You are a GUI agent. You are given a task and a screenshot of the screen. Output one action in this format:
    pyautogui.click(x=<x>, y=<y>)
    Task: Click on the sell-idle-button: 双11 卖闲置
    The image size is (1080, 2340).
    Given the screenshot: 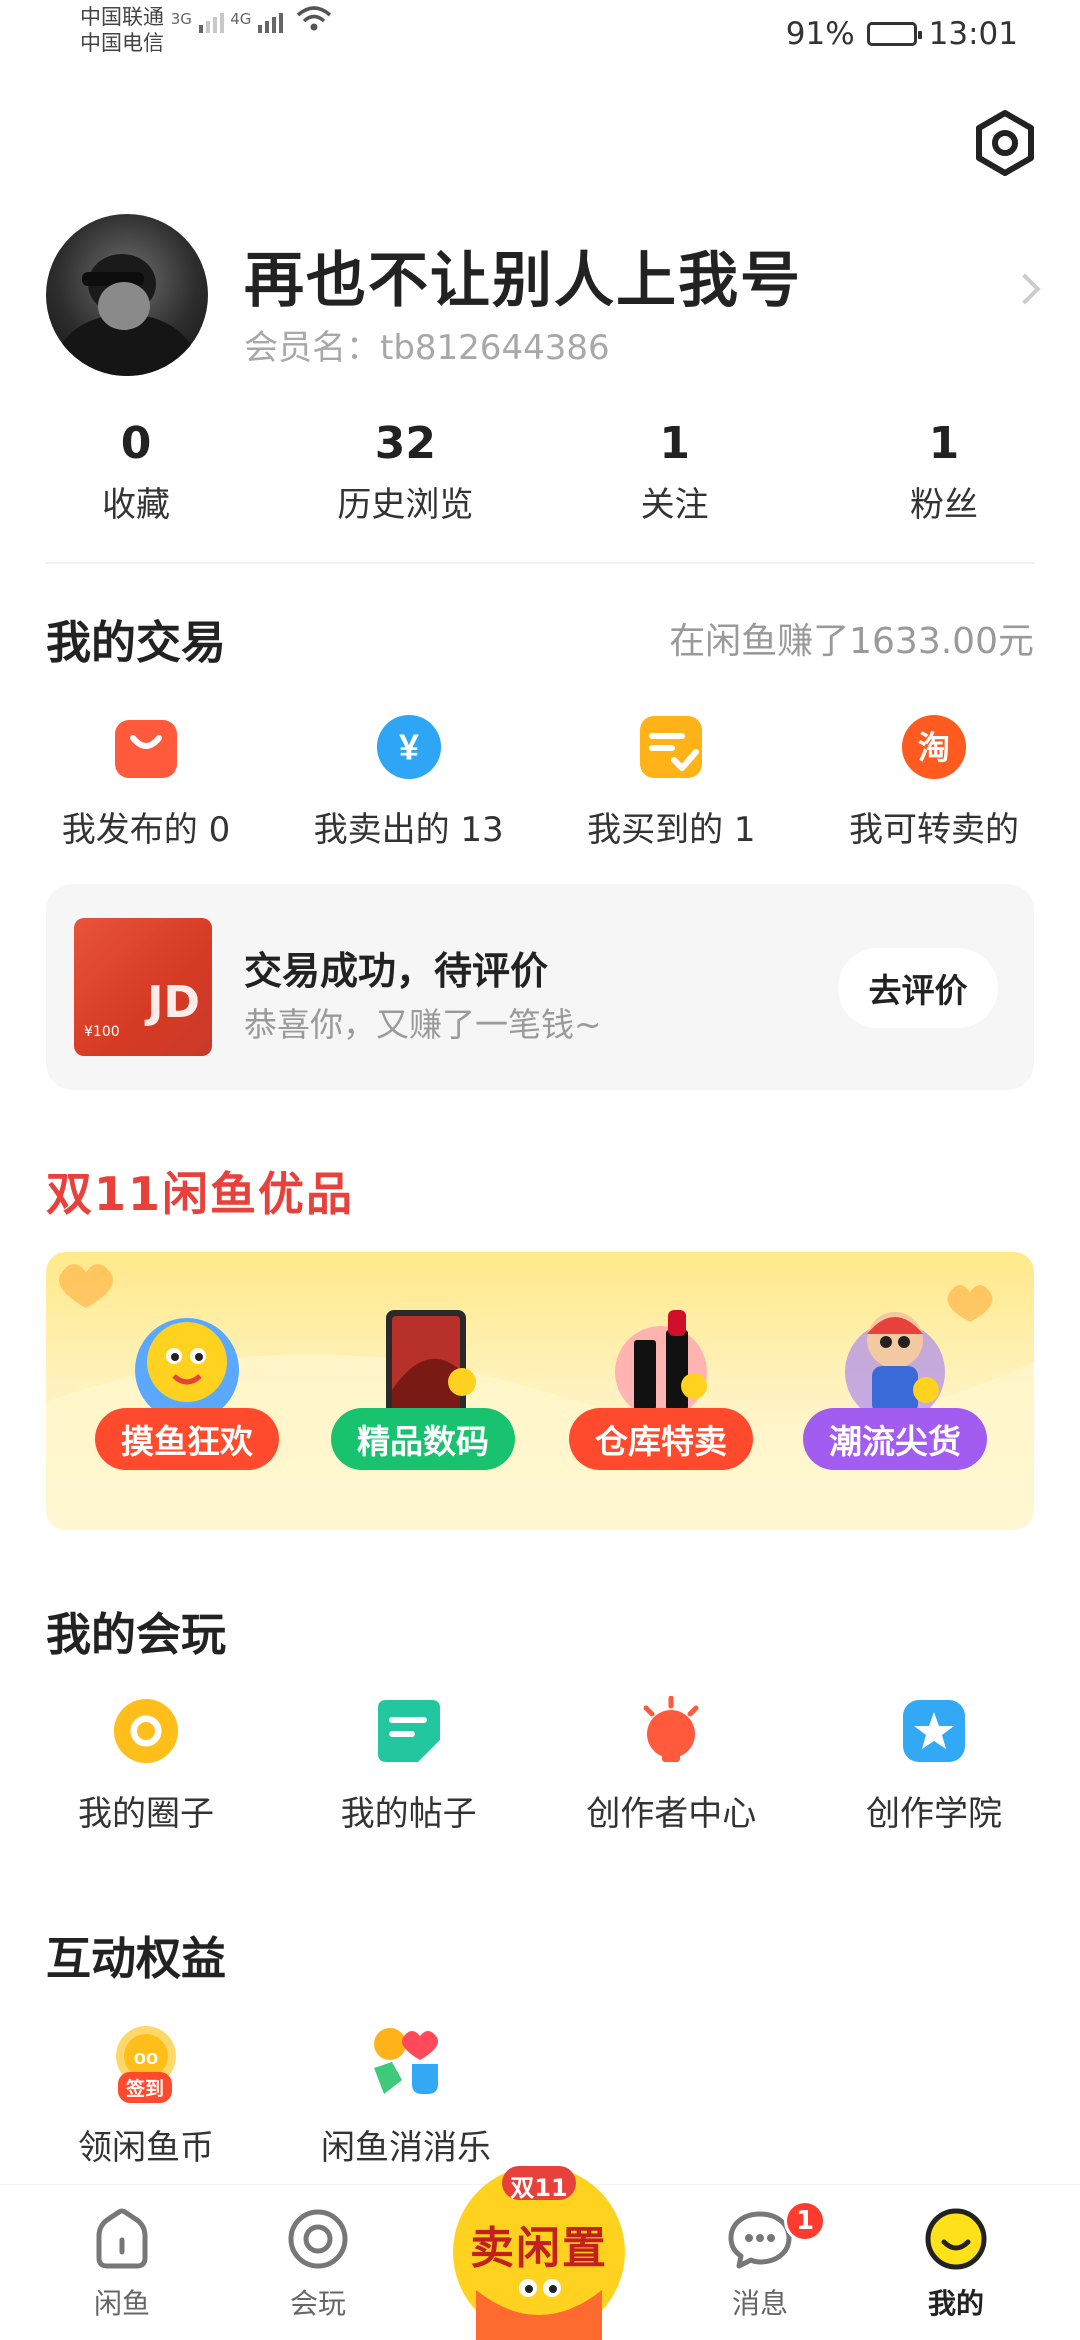 What is the action you would take?
    pyautogui.click(x=539, y=2250)
    